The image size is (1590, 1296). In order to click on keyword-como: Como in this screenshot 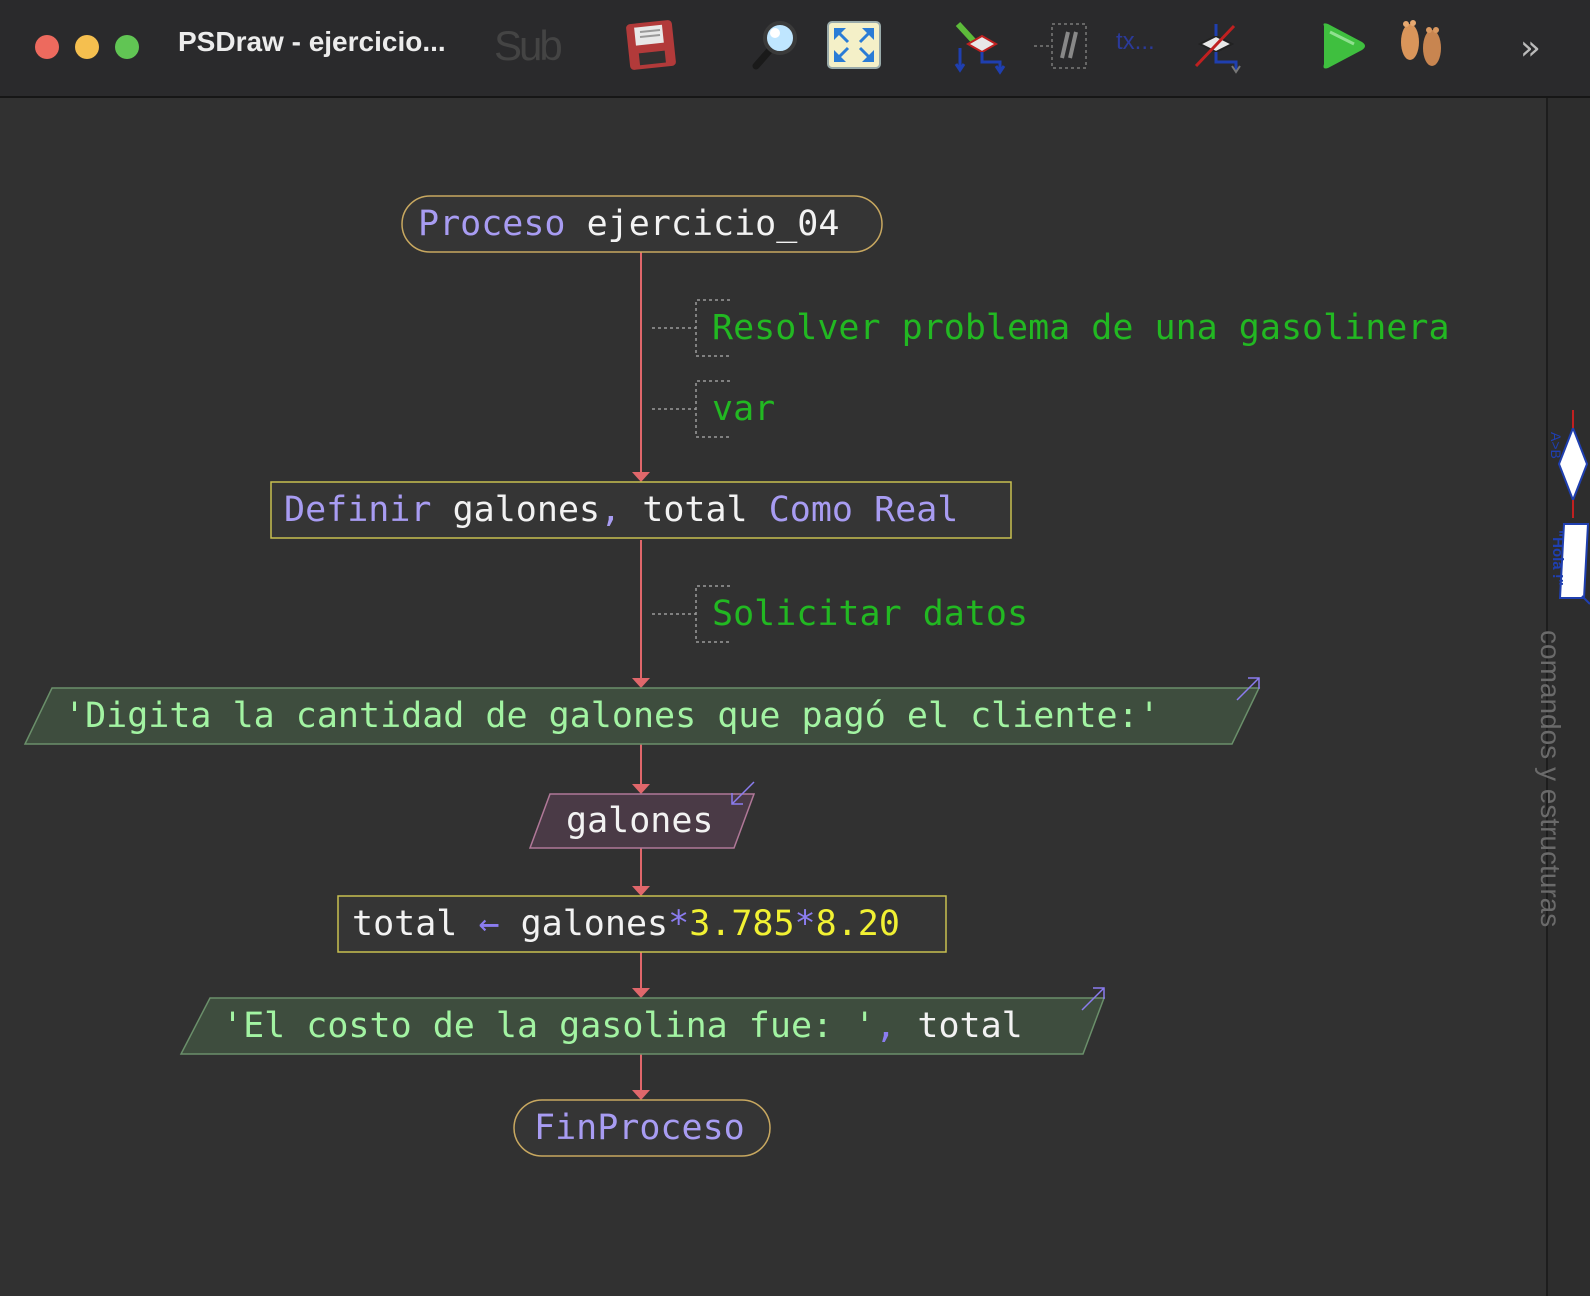, I will do `click(810, 510)`.